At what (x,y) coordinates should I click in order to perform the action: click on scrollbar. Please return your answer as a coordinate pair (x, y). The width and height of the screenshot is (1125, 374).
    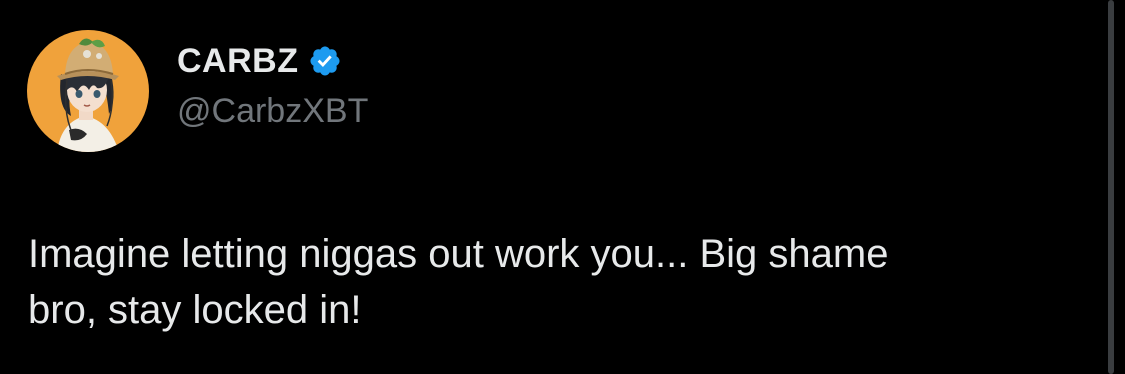
    Looking at the image, I should click on (1114, 187).